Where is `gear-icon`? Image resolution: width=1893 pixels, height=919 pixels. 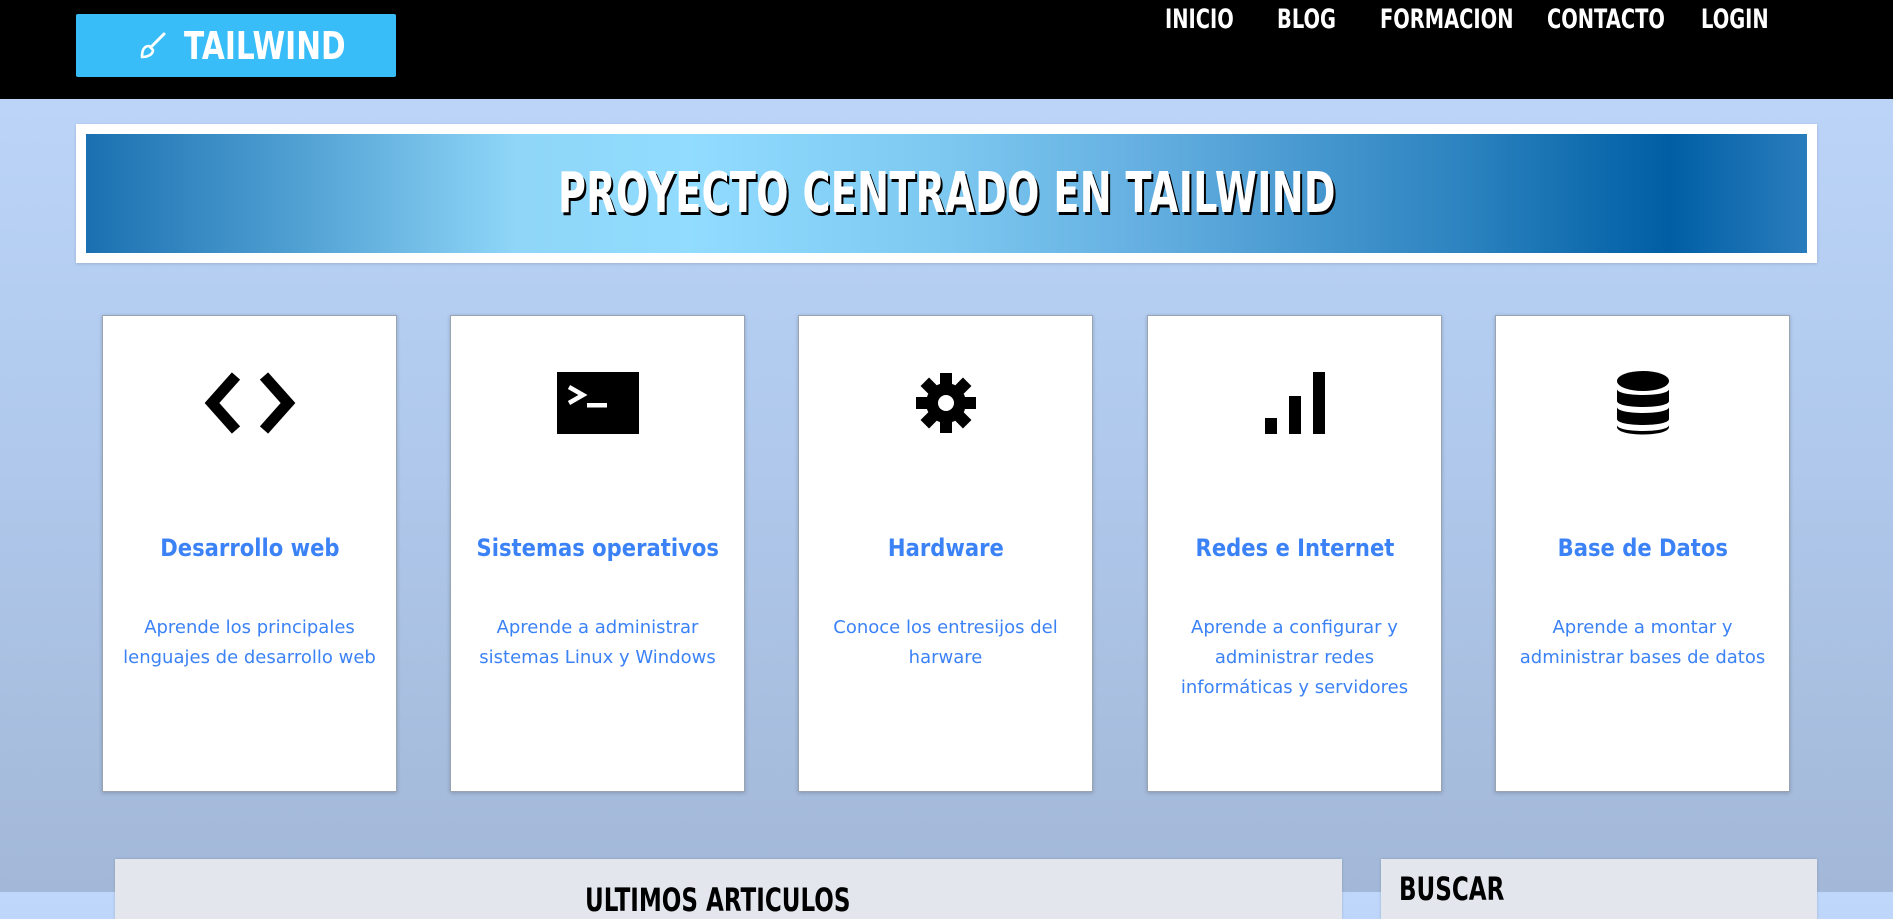
gear-icon is located at coordinates (945, 403).